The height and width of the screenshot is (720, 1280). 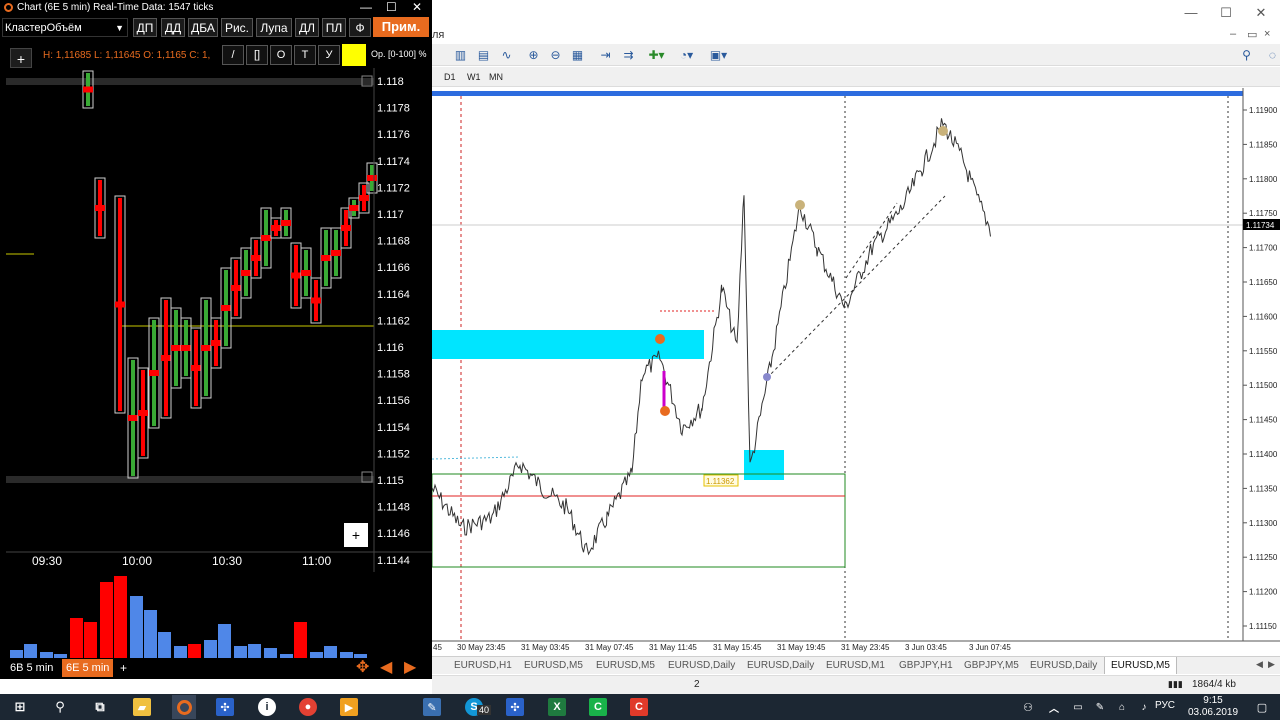 What do you see at coordinates (506, 55) in the screenshot?
I see `line-chart-icon: ∿` at bounding box center [506, 55].